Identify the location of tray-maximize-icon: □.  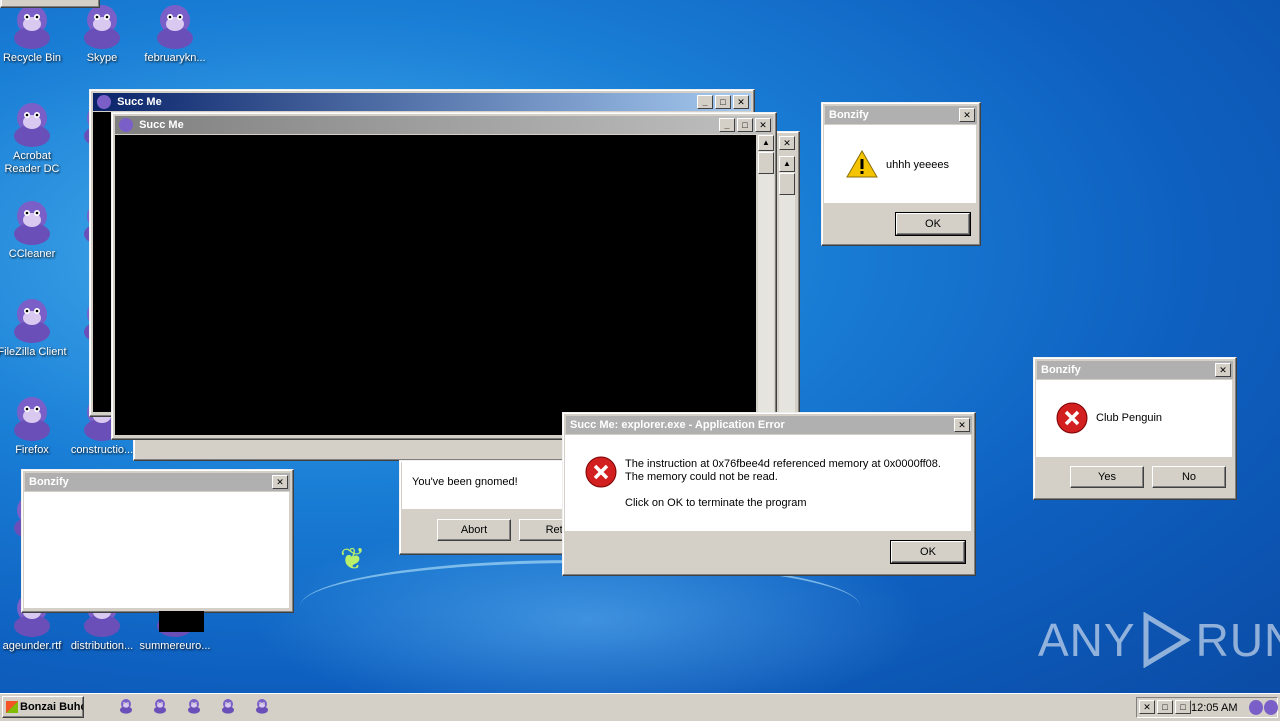
(1183, 707).